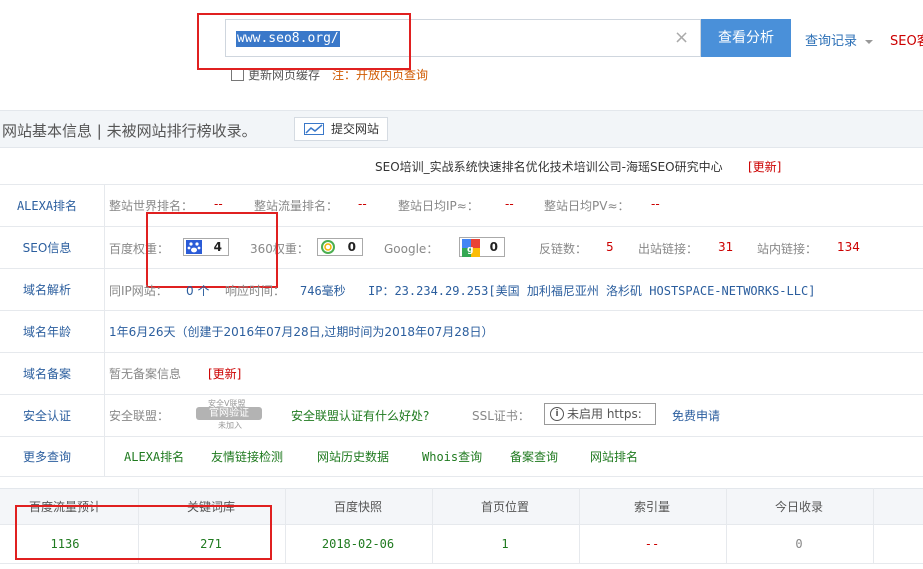 The image size is (923, 569). Describe the element at coordinates (848, 247) in the screenshot. I see `inlinks-value: 134` at that location.